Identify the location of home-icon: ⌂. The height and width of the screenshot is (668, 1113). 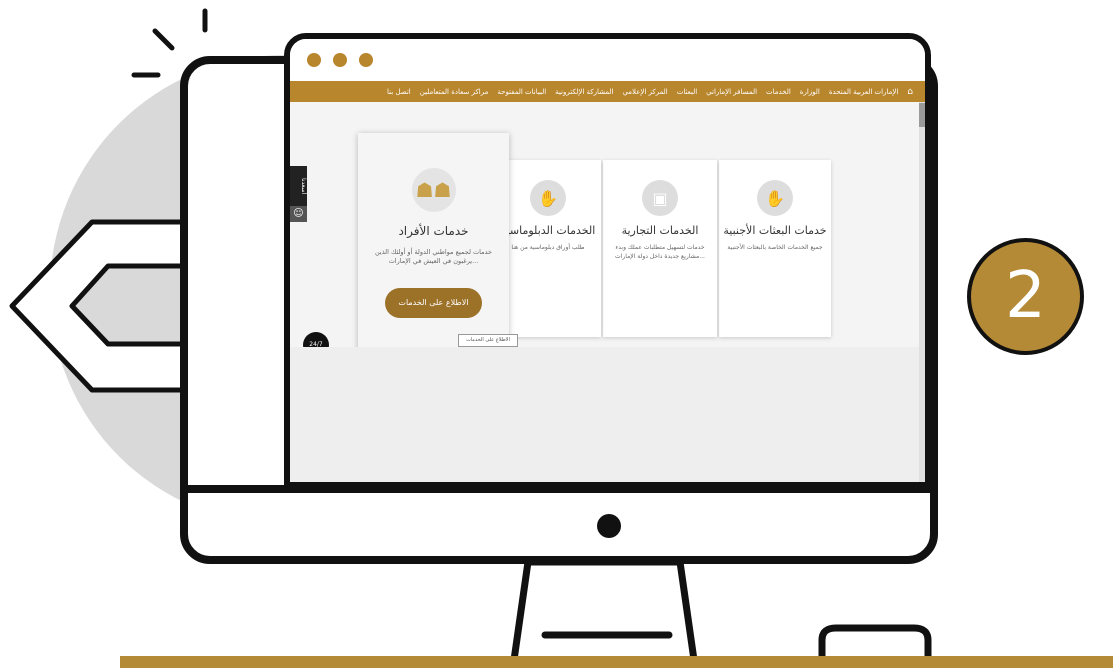
(910, 92).